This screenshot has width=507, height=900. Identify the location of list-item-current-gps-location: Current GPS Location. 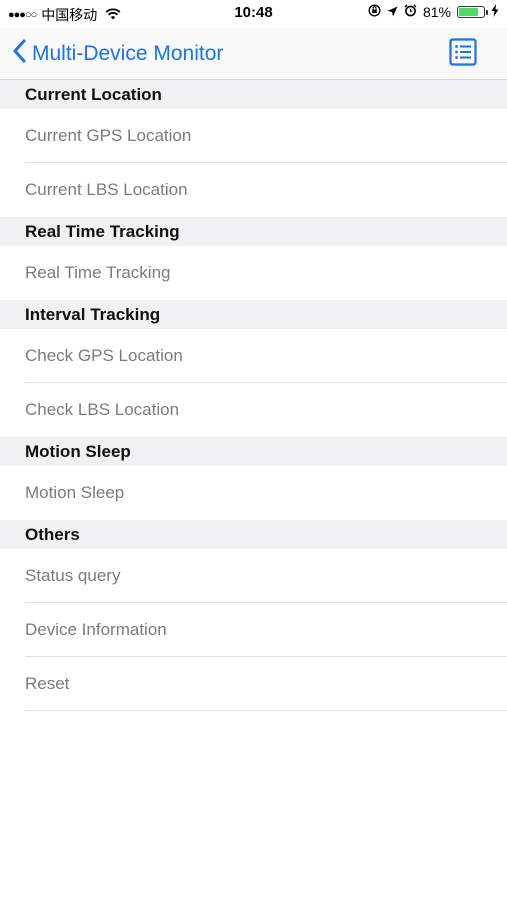
(253, 136).